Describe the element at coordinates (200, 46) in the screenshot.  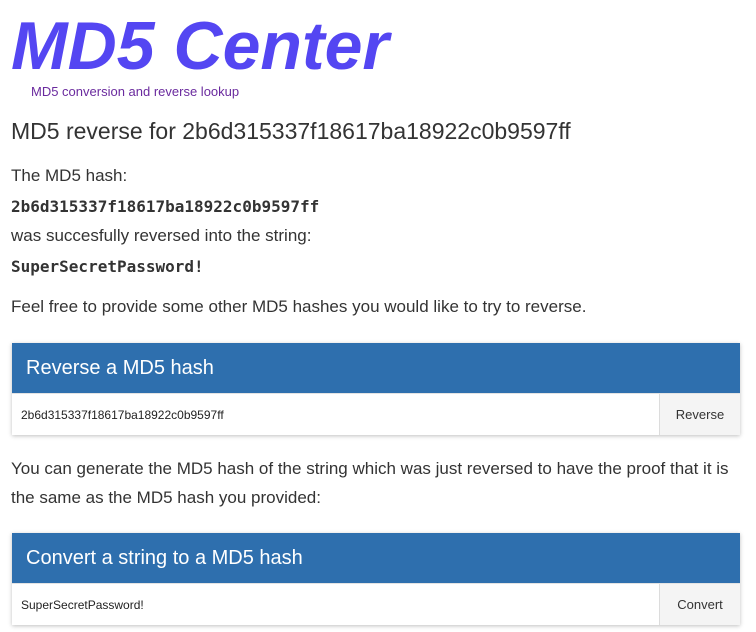
I see `site-logo-link: MD5 Center` at that location.